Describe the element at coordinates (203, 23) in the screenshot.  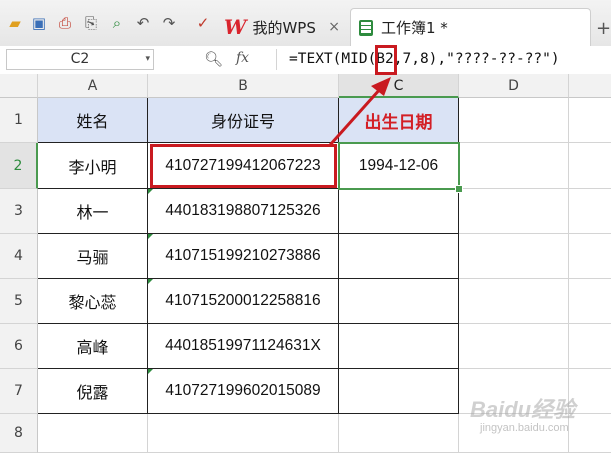
I see `format-painter-icon: ✓` at that location.